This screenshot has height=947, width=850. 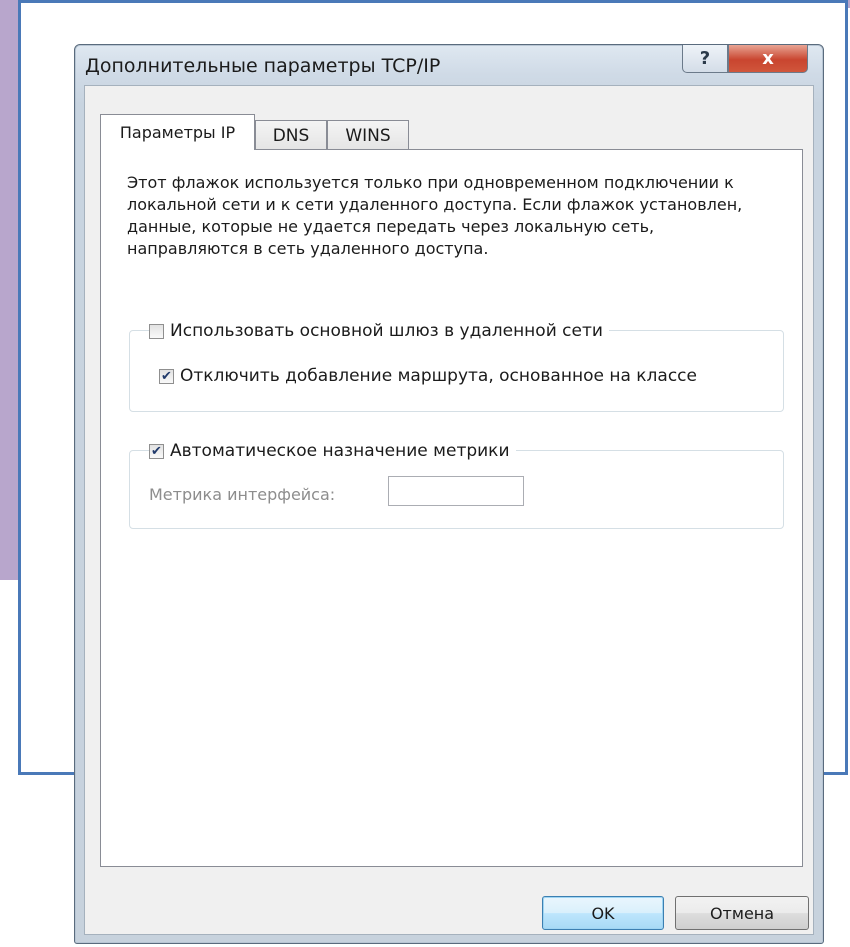 I want to click on auto-metric-label: Автоматическое назначение метрики, so click(x=340, y=451).